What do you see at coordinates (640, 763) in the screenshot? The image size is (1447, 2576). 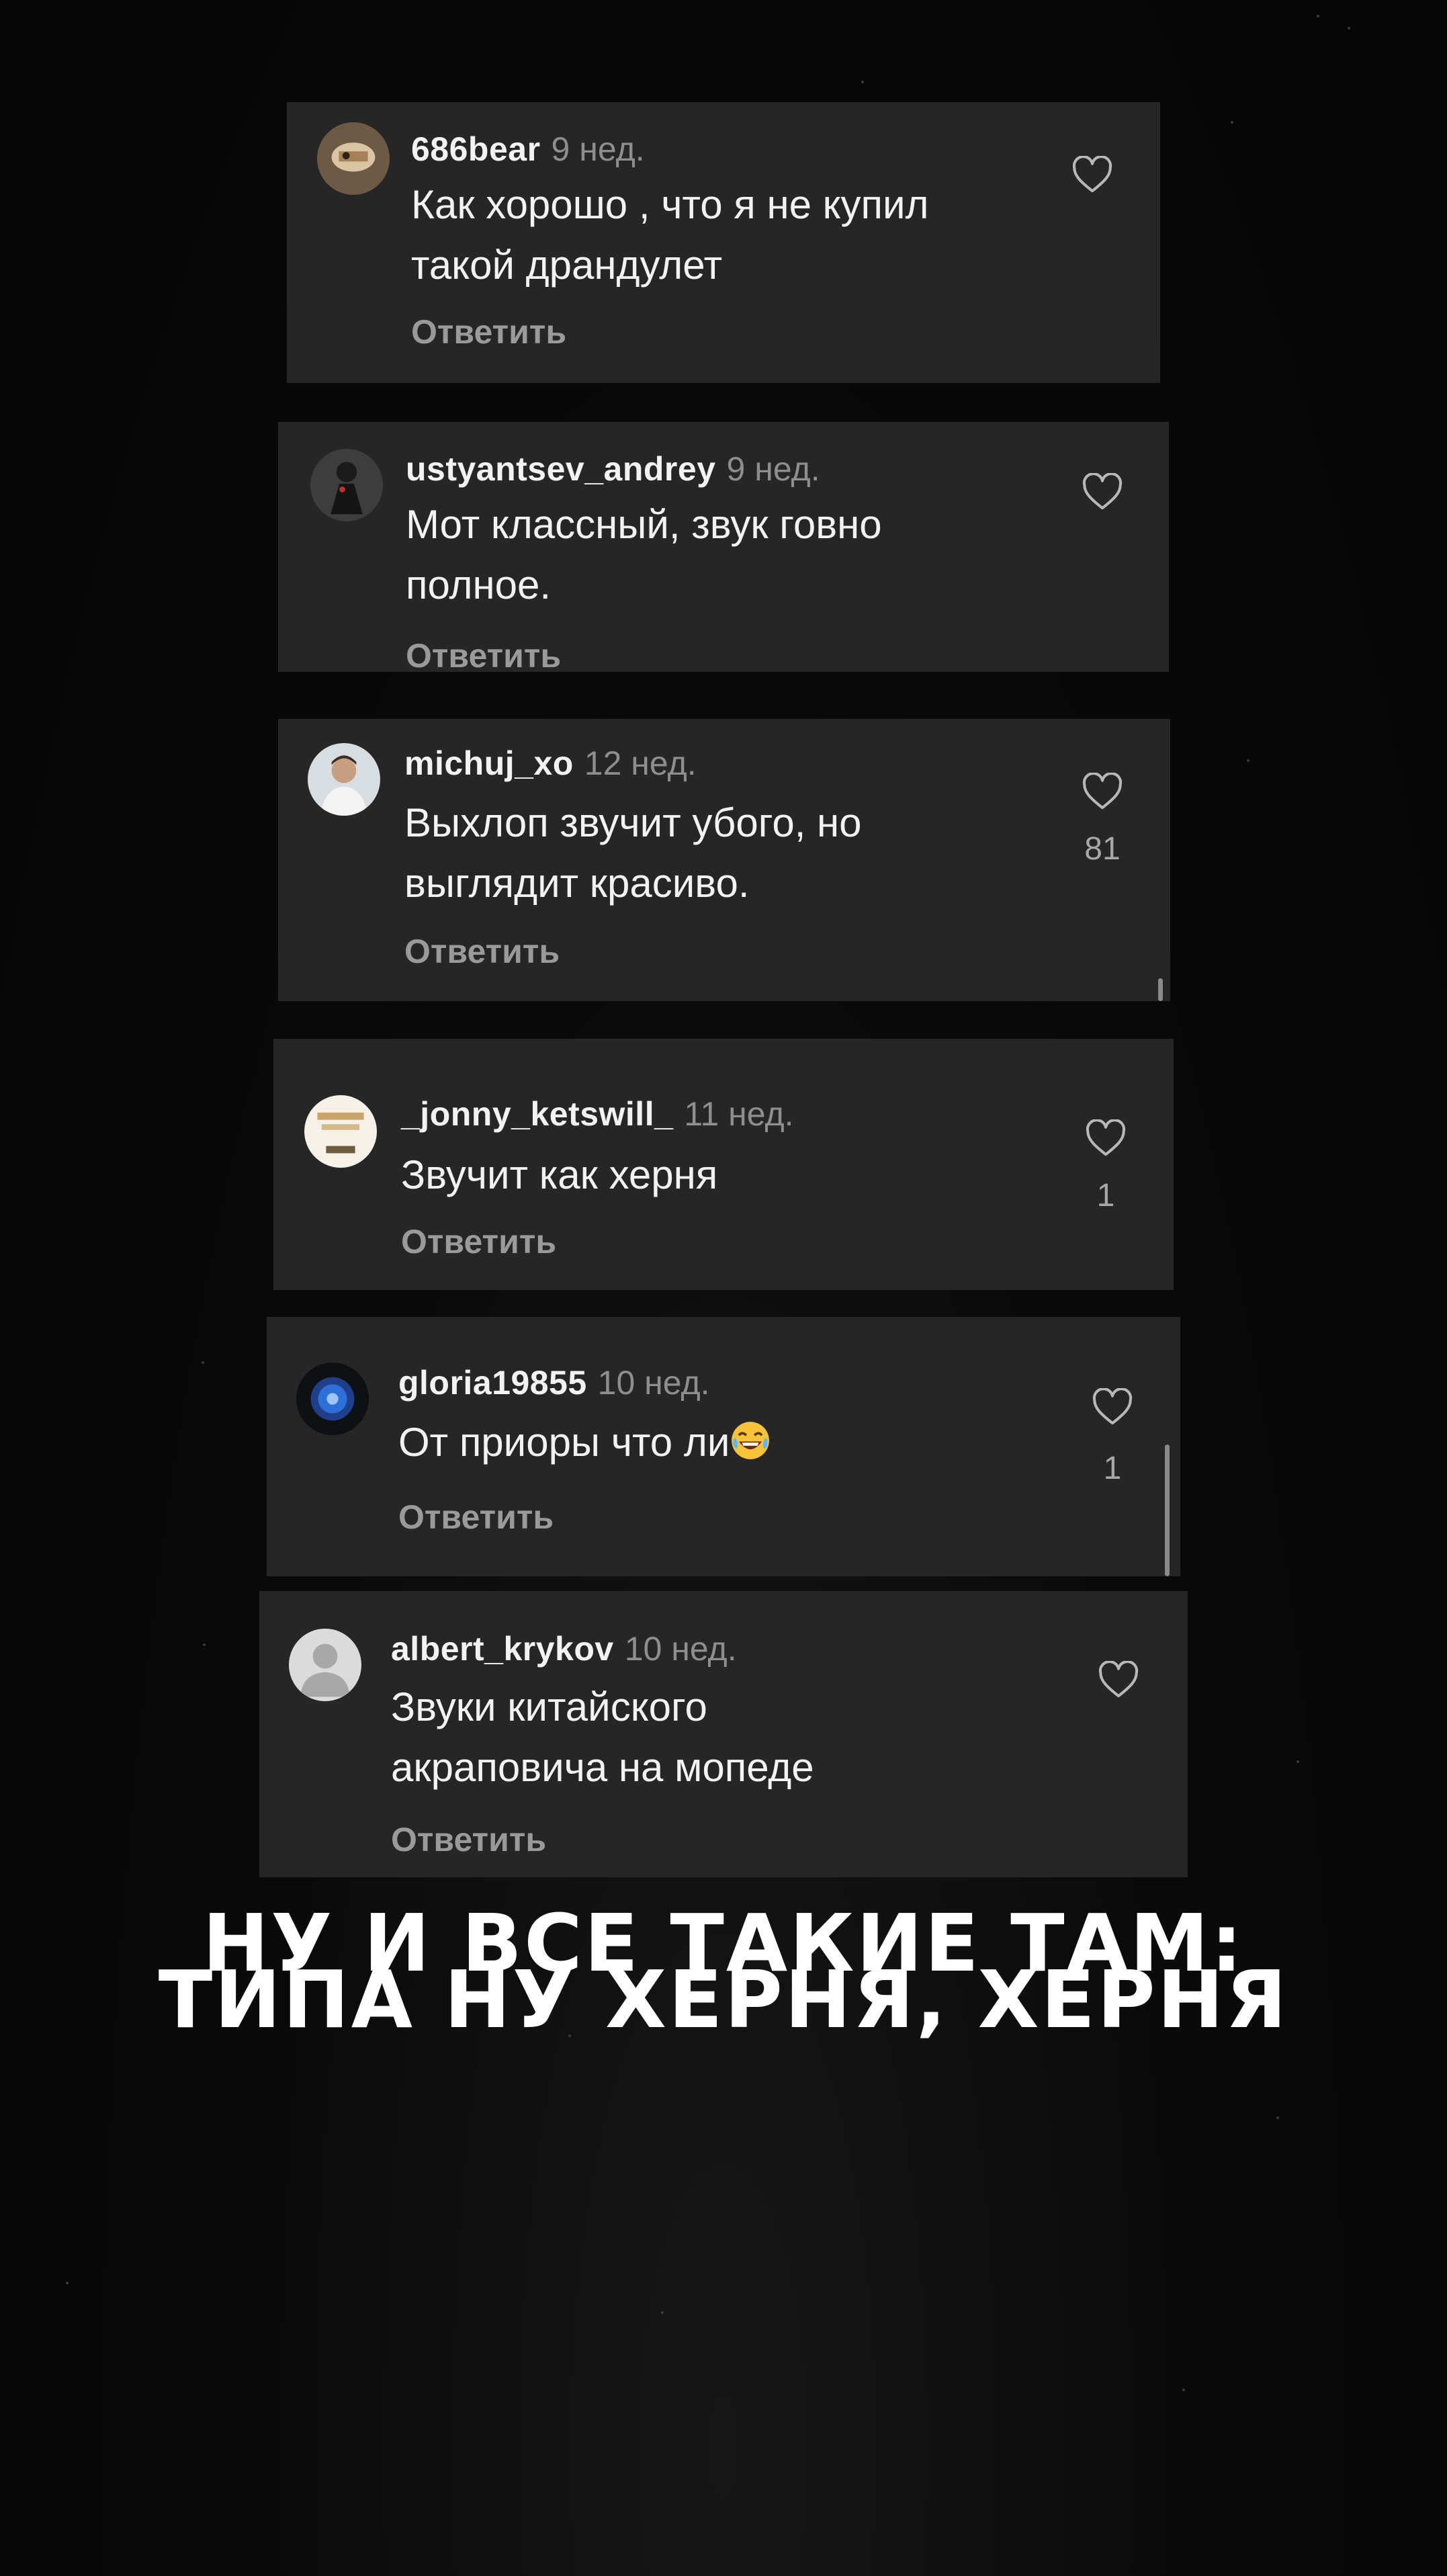 I see `comment-time: 12 нед.` at bounding box center [640, 763].